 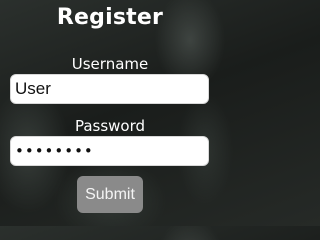 What do you see at coordinates (110, 17) in the screenshot?
I see `form-title: Register` at bounding box center [110, 17].